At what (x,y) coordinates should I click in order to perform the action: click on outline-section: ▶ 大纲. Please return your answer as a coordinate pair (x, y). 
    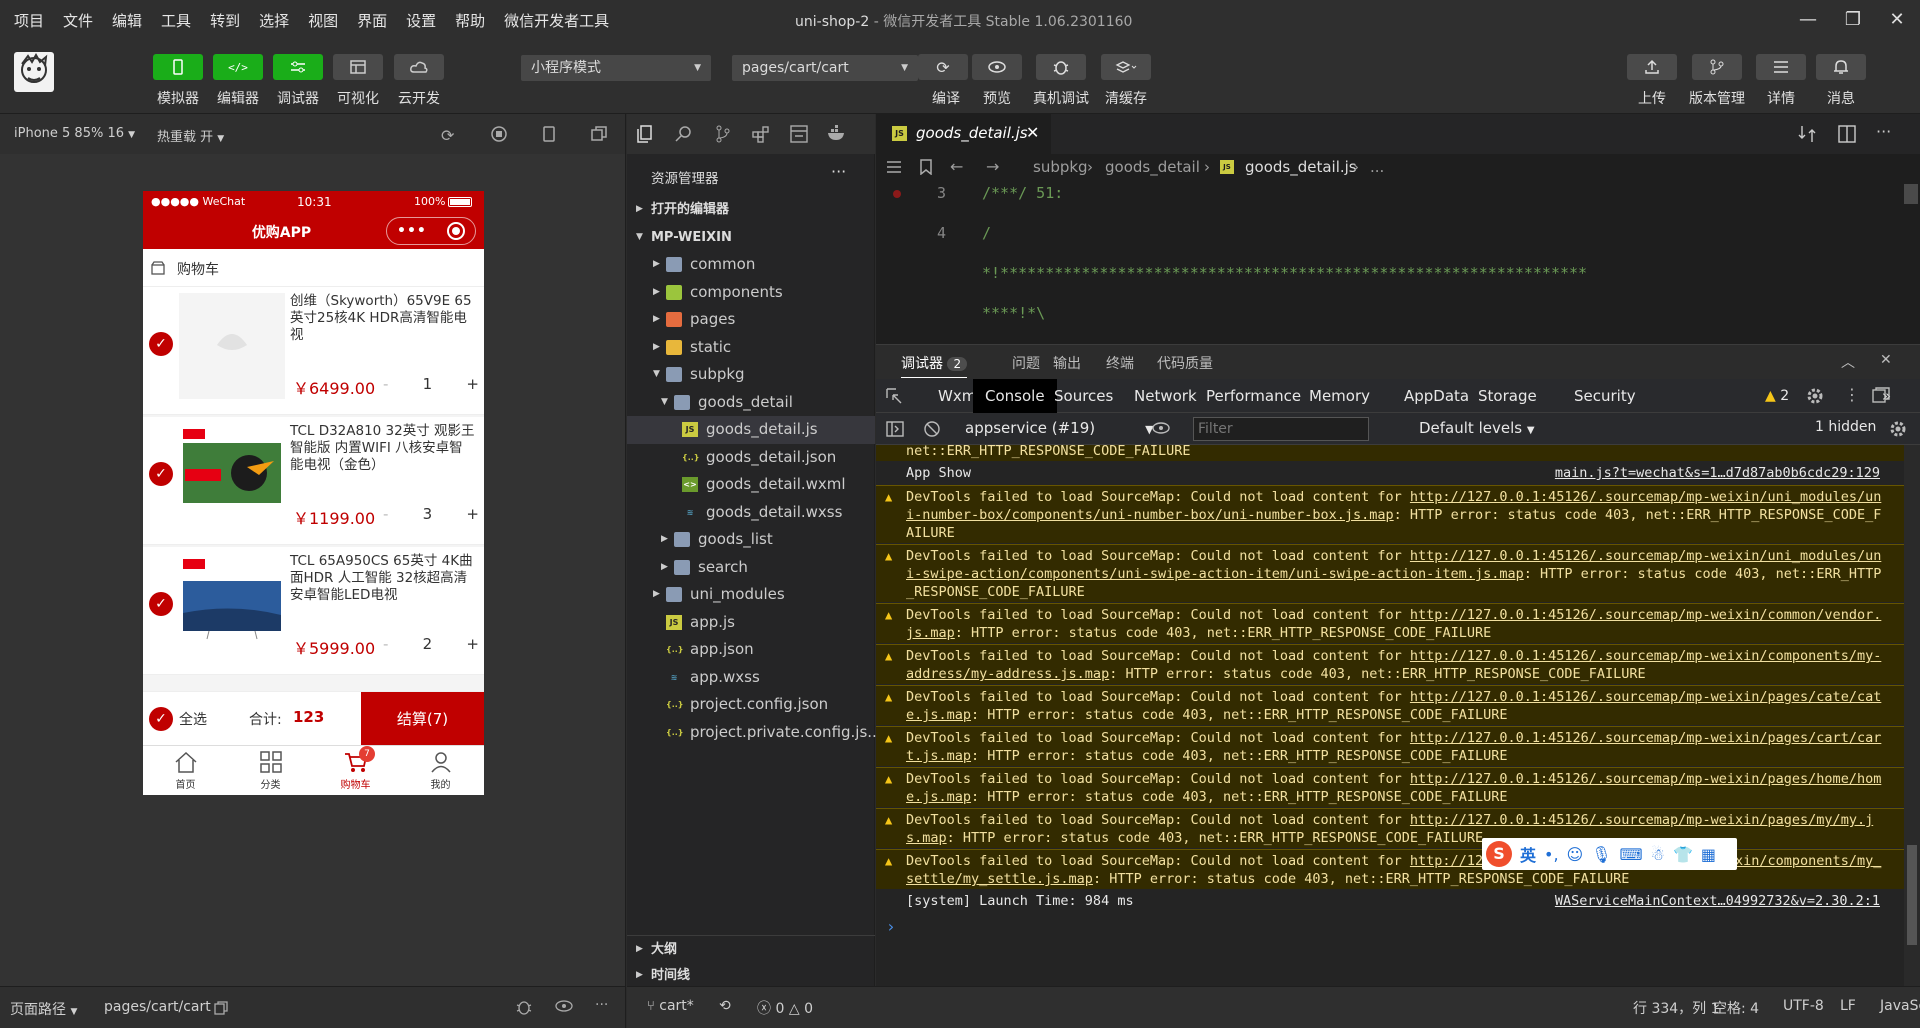
    Looking at the image, I should click on (751, 949).